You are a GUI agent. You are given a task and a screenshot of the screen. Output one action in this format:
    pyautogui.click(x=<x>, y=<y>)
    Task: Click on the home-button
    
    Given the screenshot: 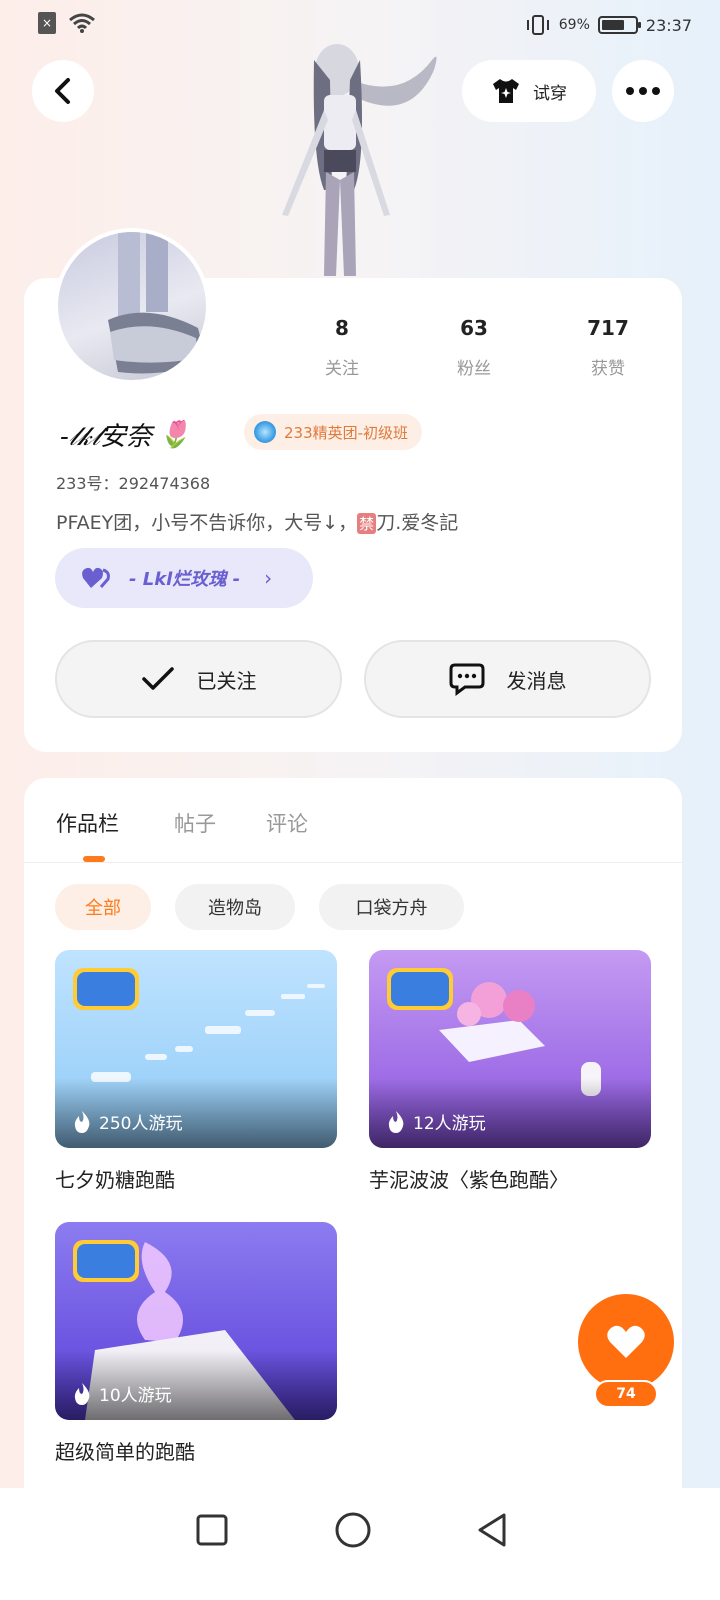 What is the action you would take?
    pyautogui.click(x=353, y=1530)
    